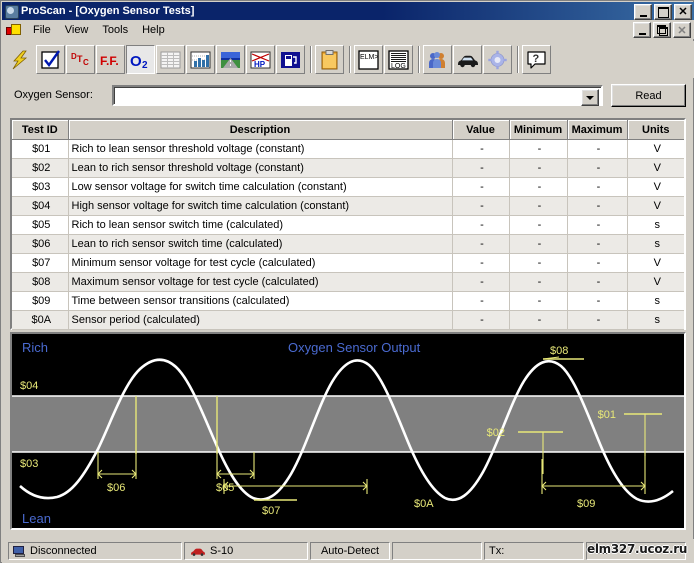 This screenshot has height=563, width=694. I want to click on help-button: ?, so click(536, 59).